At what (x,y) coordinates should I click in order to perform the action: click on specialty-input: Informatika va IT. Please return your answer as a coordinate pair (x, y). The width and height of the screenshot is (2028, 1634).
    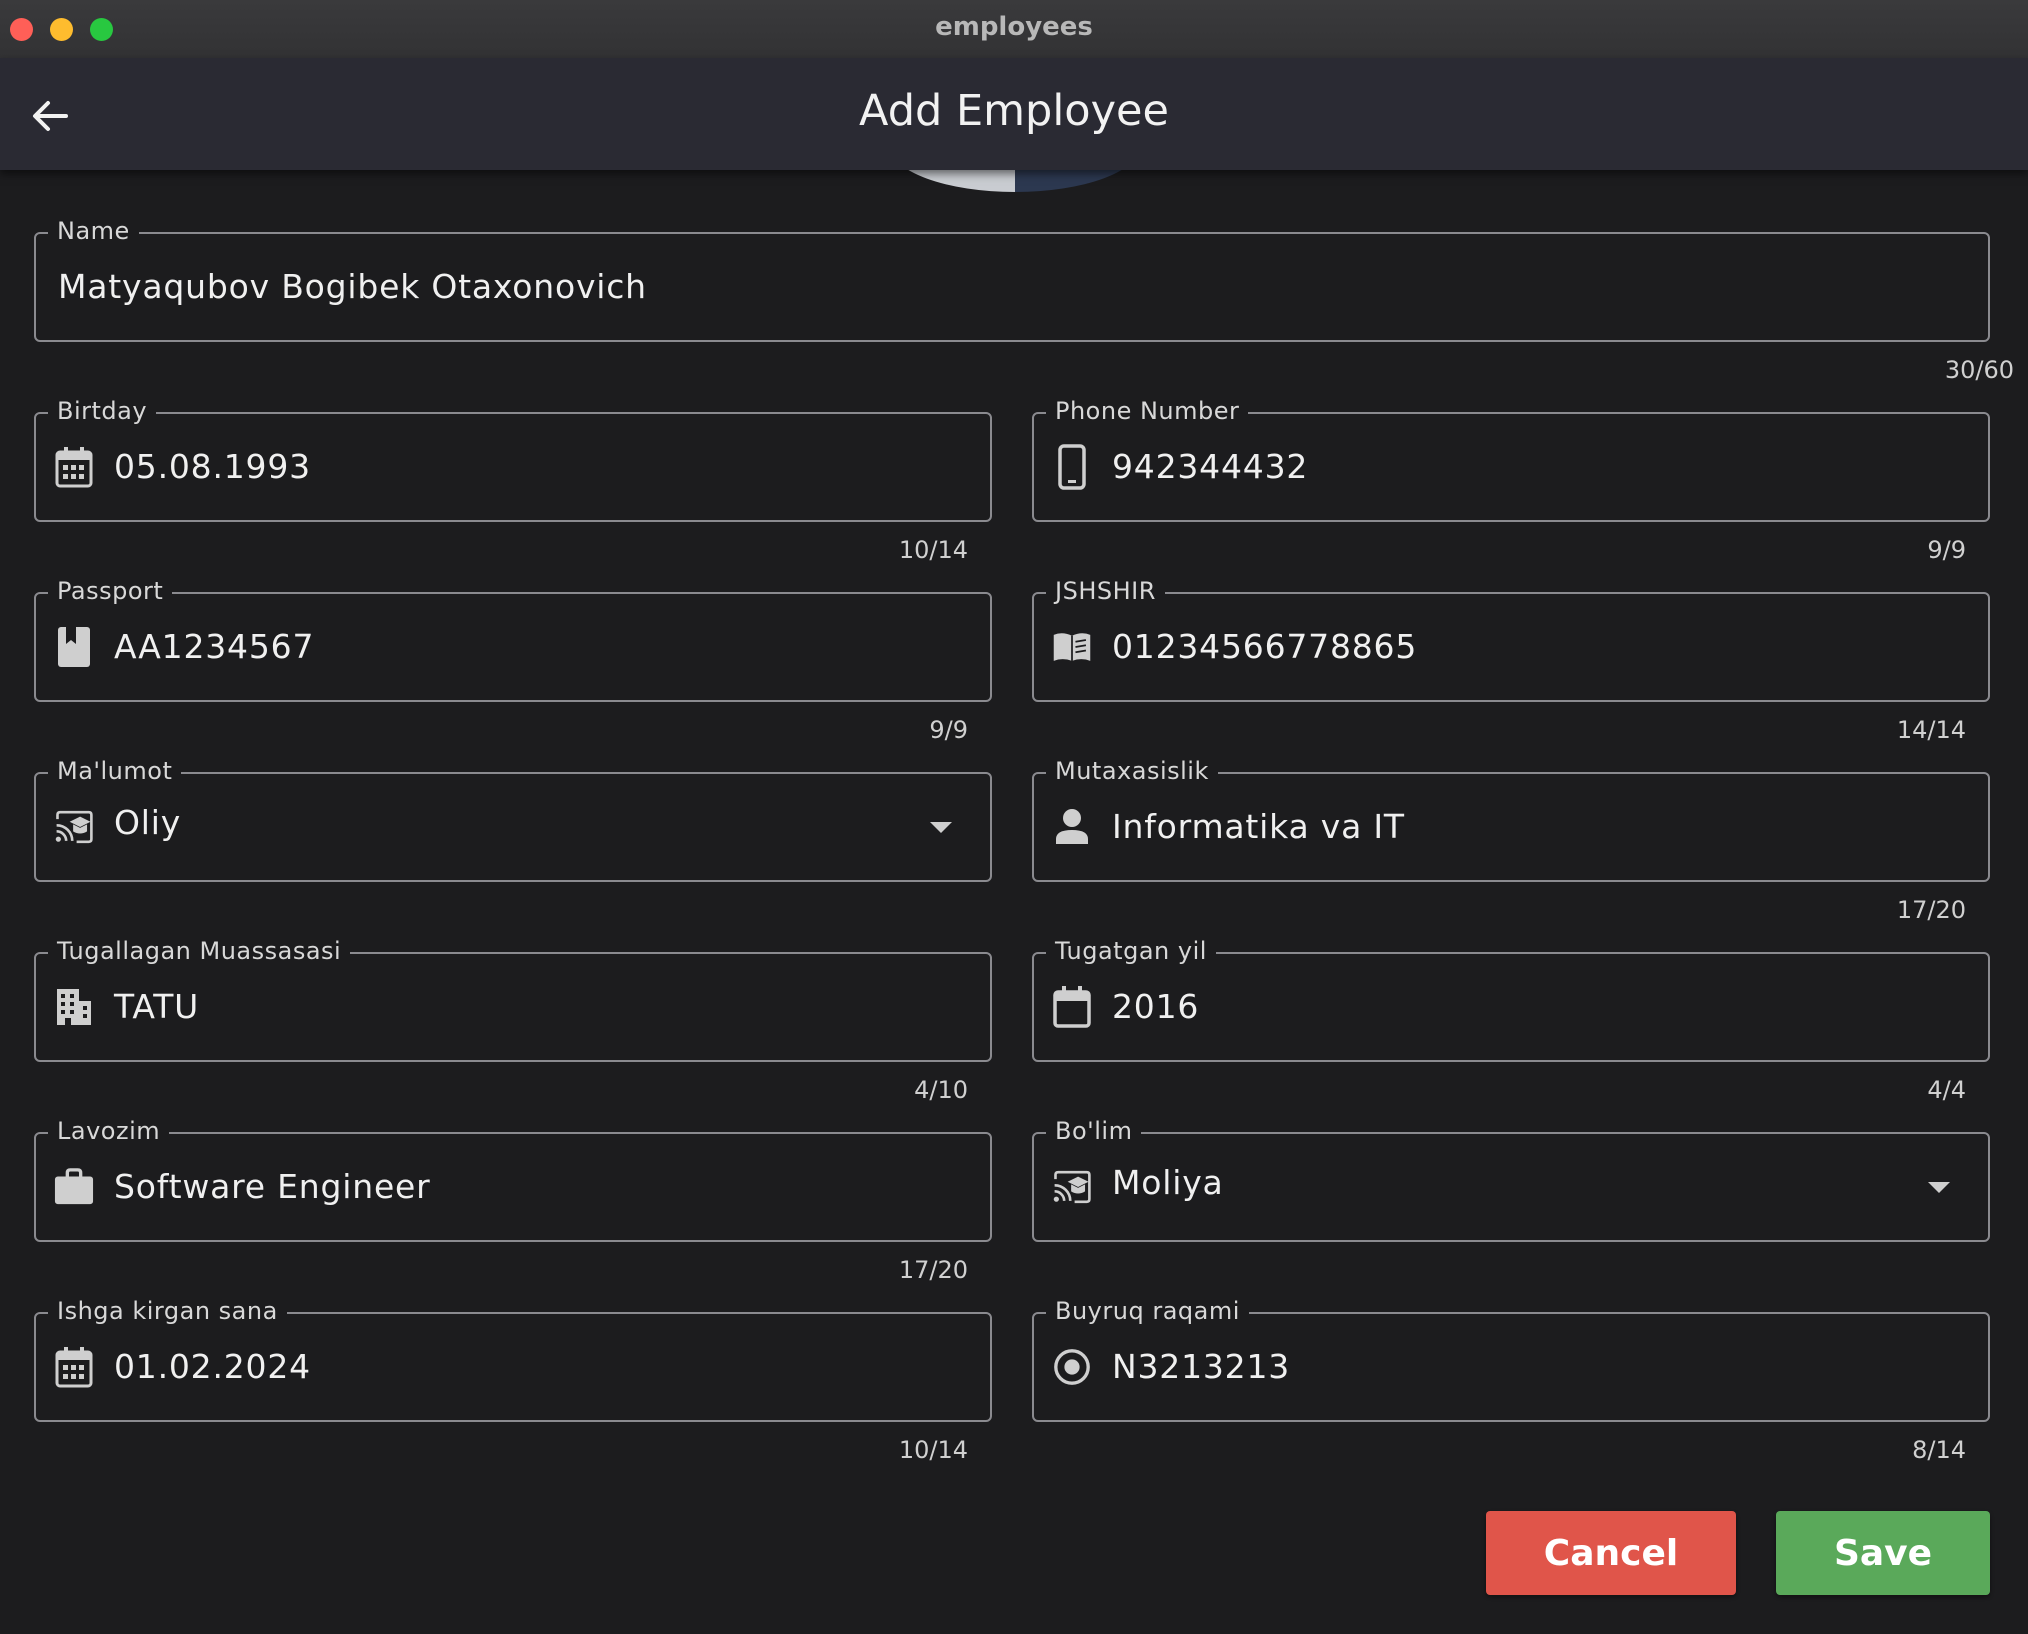
    Looking at the image, I should click on (1258, 827).